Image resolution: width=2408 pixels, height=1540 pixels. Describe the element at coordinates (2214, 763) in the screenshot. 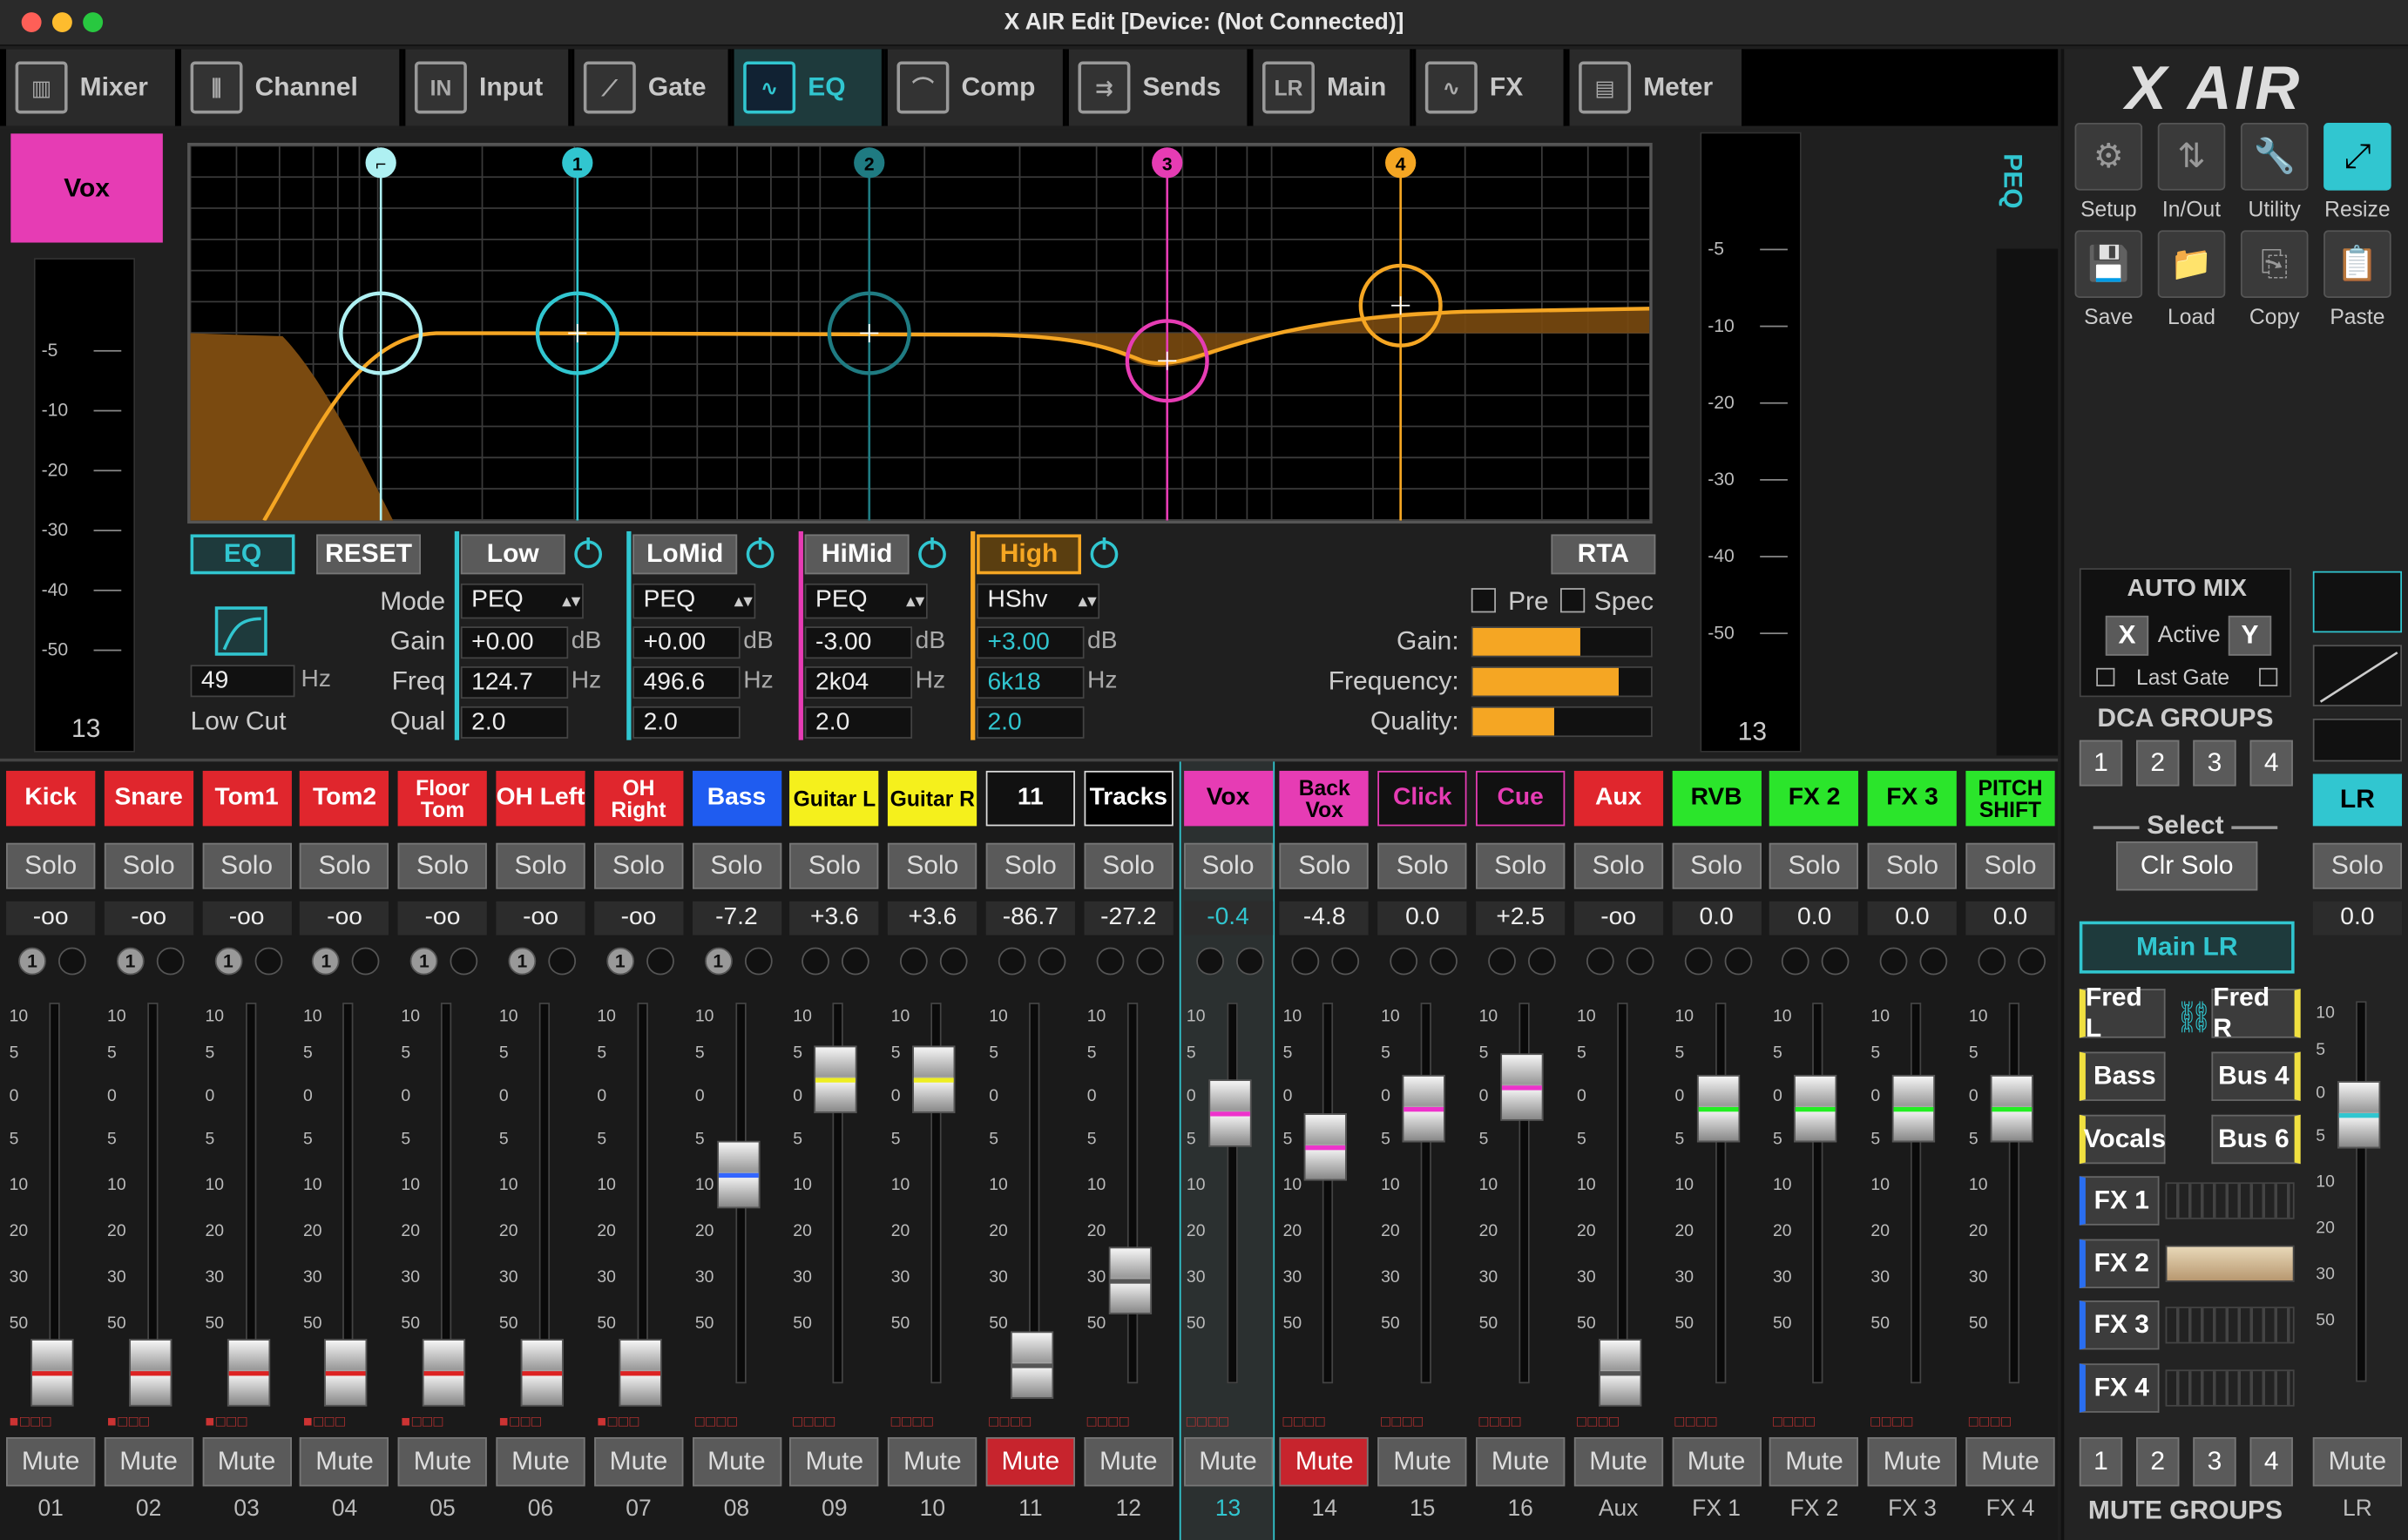

I see `dca-group-3-button: 3` at that location.